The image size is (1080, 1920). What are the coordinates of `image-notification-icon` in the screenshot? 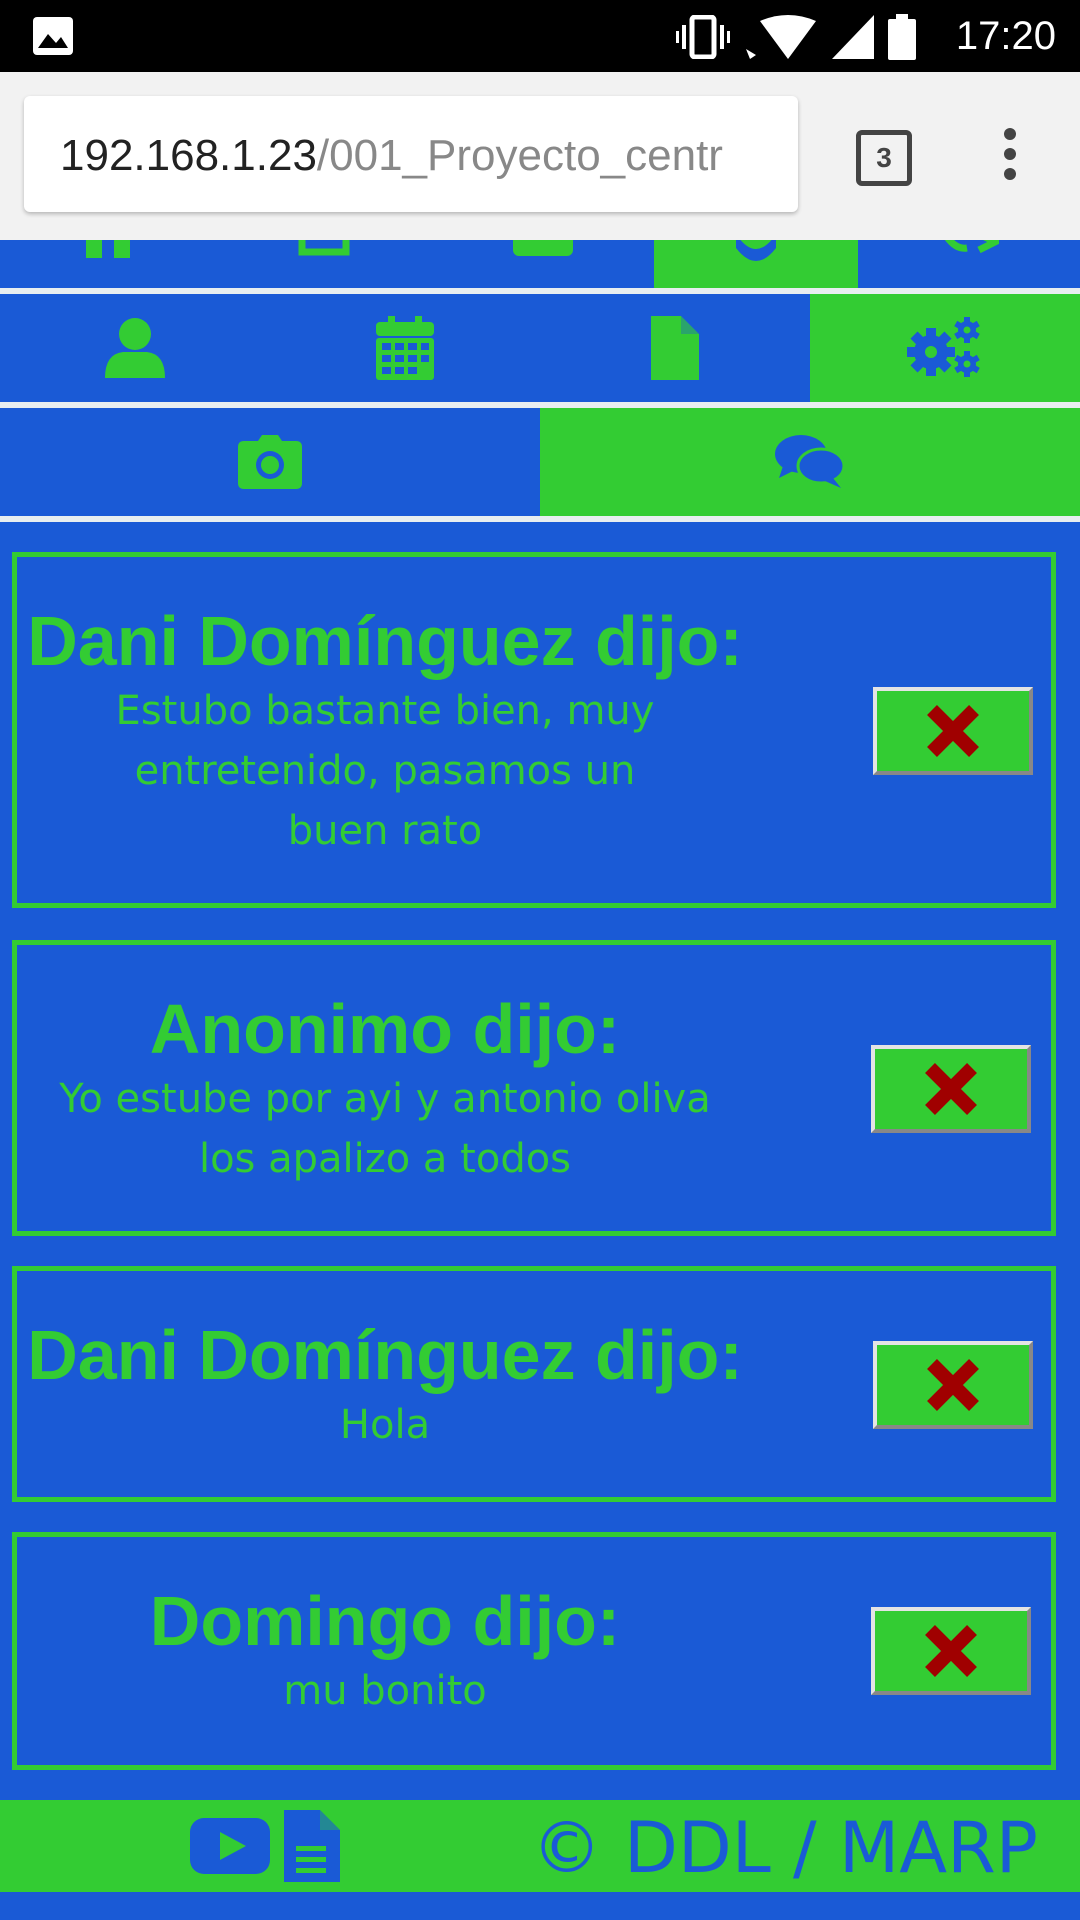 It's located at (53, 36).